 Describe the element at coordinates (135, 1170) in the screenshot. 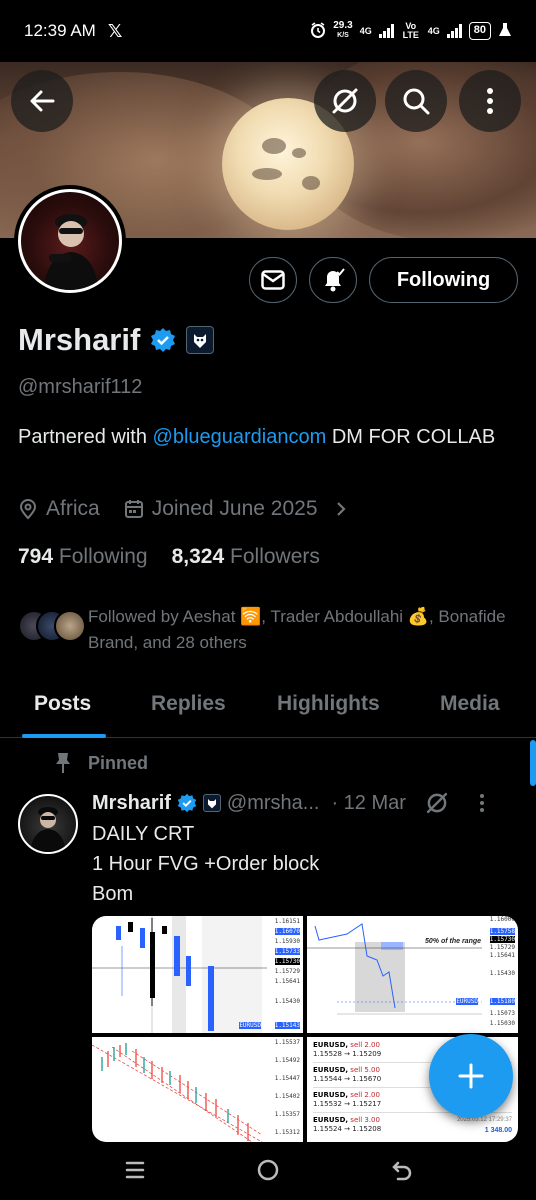

I see `recent-apps-icon` at that location.